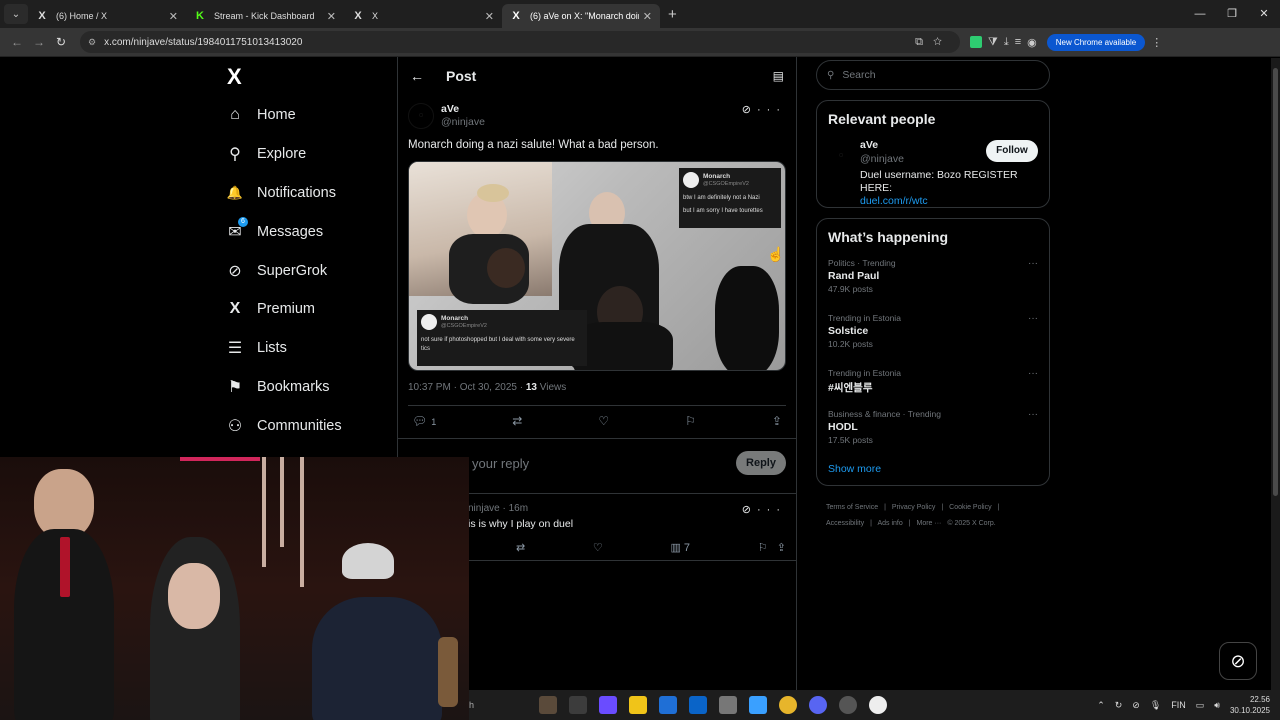 This screenshot has height=720, width=1280. I want to click on settings-icon, so click(728, 705).